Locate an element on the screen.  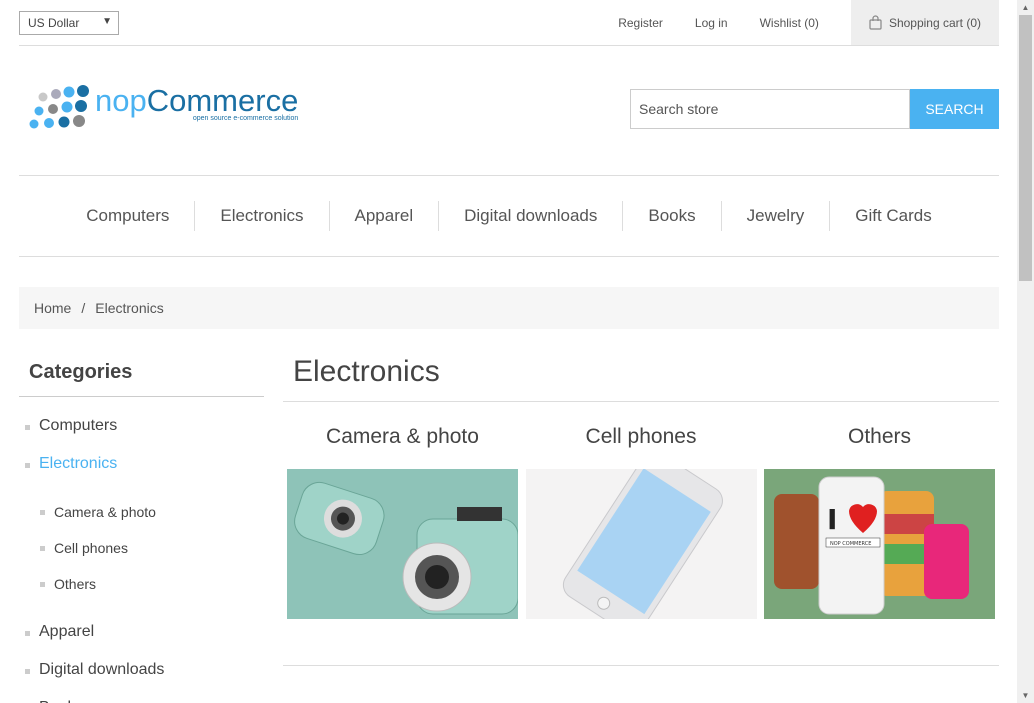
logo-word-nop: nop is located at coordinates (121, 100).